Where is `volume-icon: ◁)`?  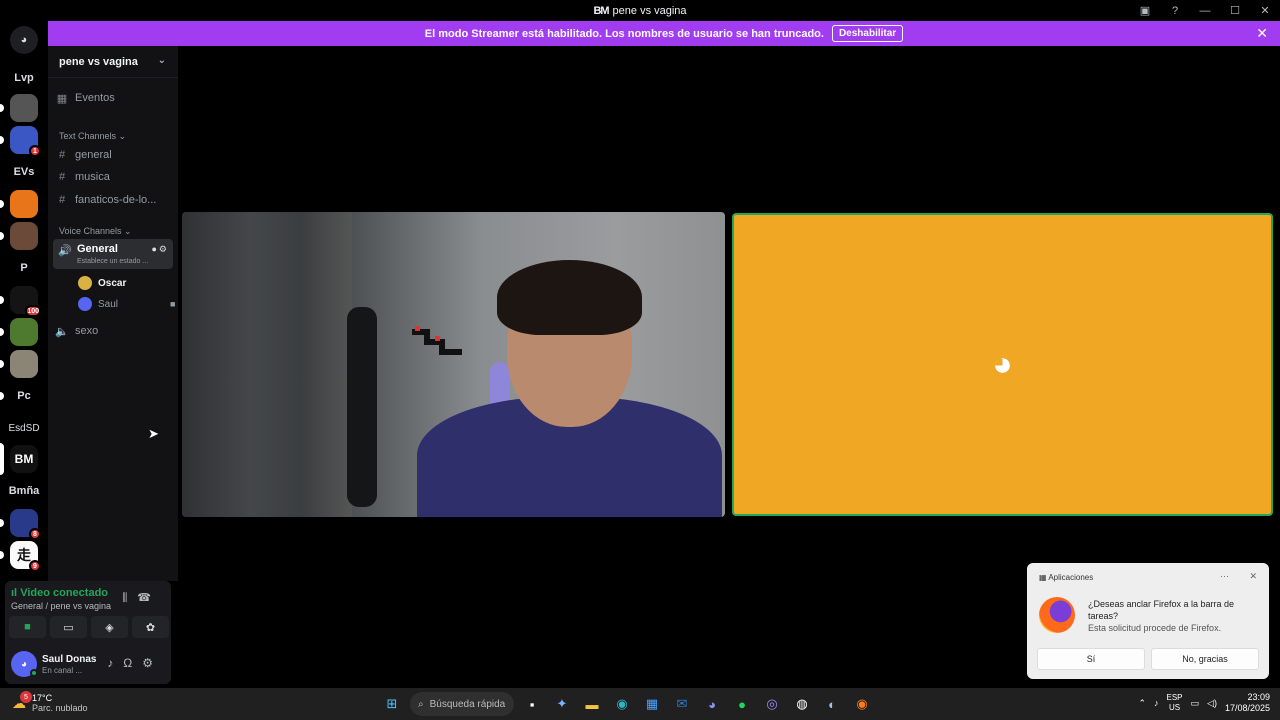
volume-icon: ◁) is located at coordinates (1212, 703).